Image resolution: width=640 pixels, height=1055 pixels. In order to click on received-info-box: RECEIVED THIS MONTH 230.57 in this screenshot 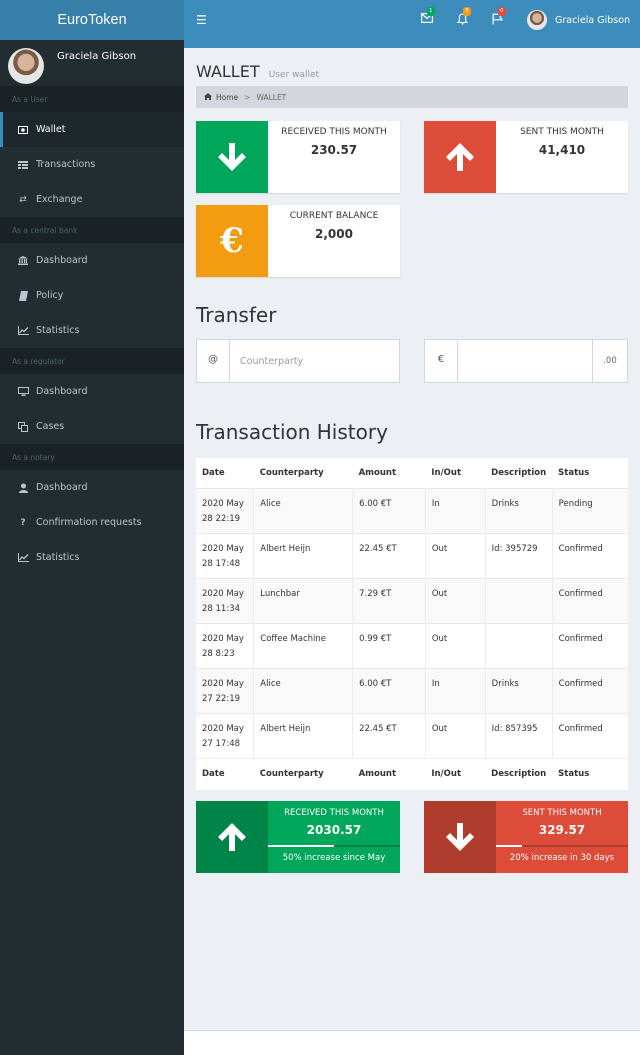, I will do `click(298, 157)`.